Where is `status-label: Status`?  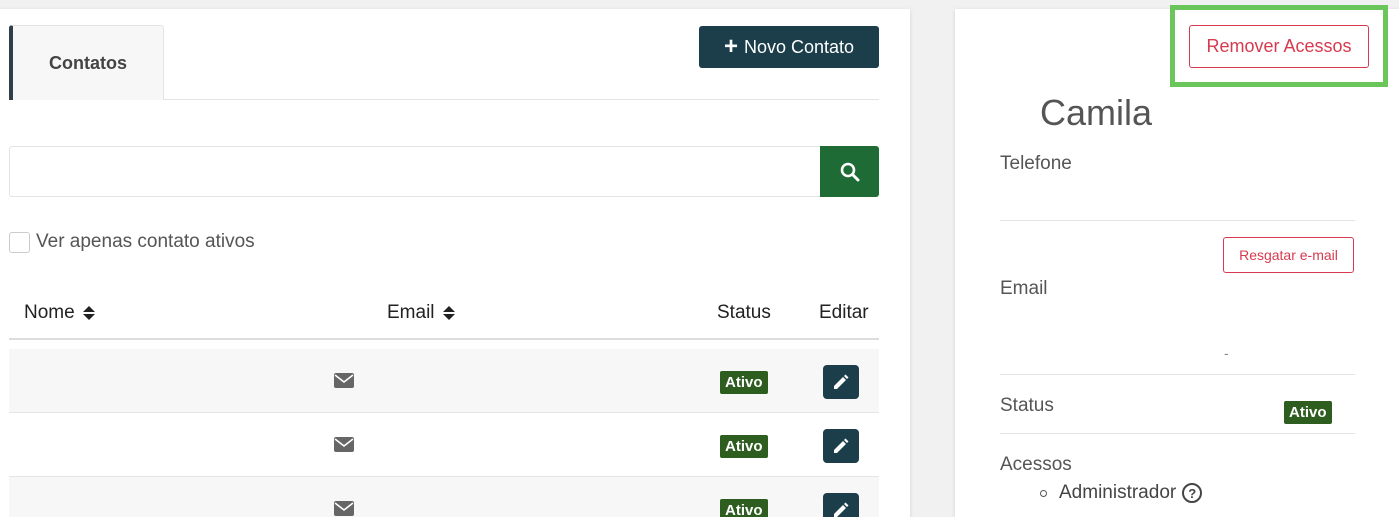 status-label: Status is located at coordinates (1027, 405).